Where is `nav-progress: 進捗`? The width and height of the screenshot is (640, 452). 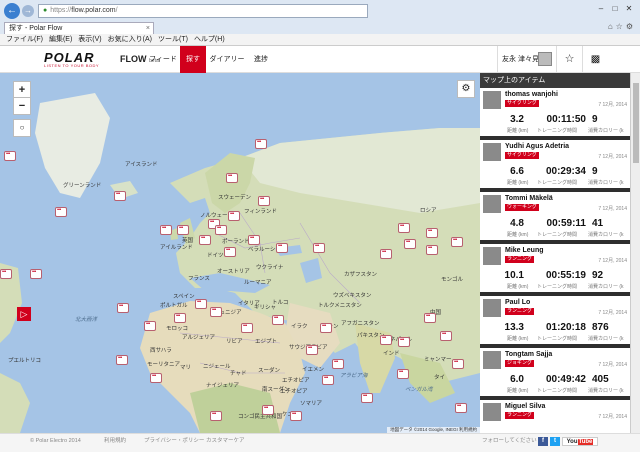 nav-progress: 進捗 is located at coordinates (261, 59).